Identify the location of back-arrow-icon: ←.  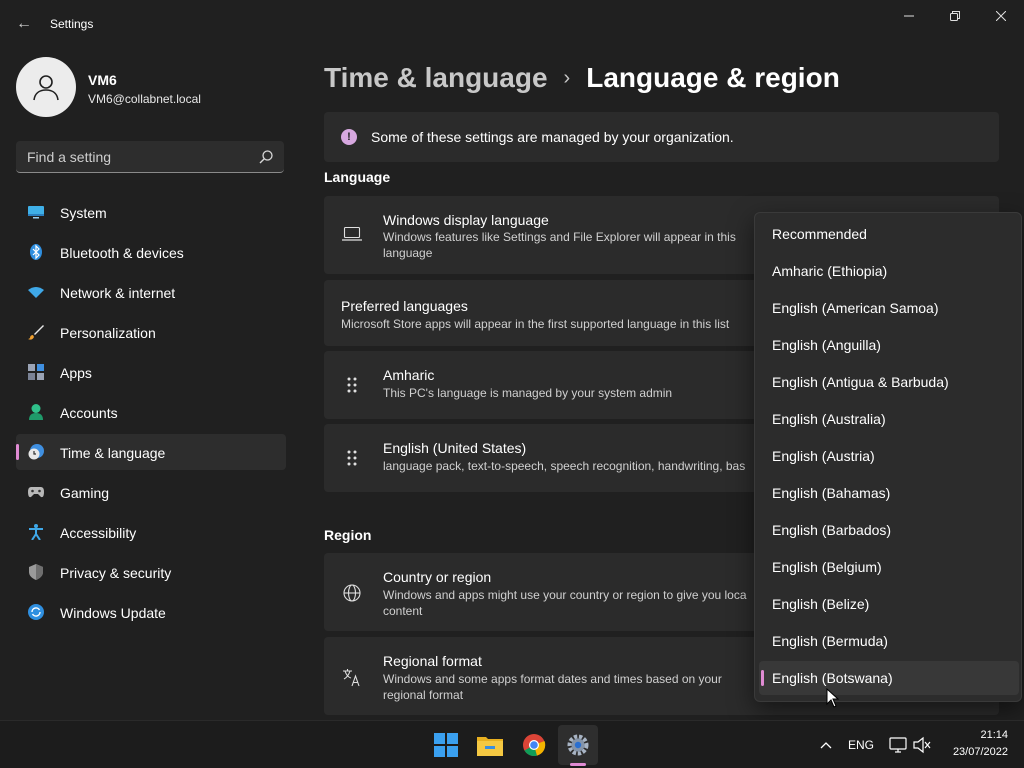
(24, 23).